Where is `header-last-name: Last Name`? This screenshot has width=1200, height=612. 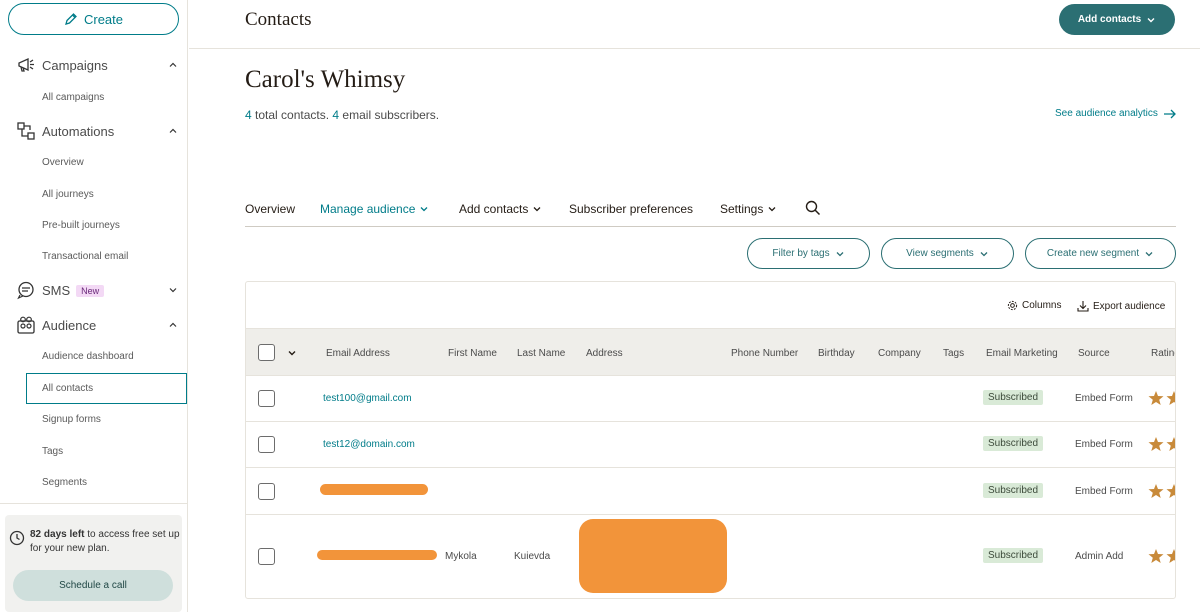 header-last-name: Last Name is located at coordinates (541, 353).